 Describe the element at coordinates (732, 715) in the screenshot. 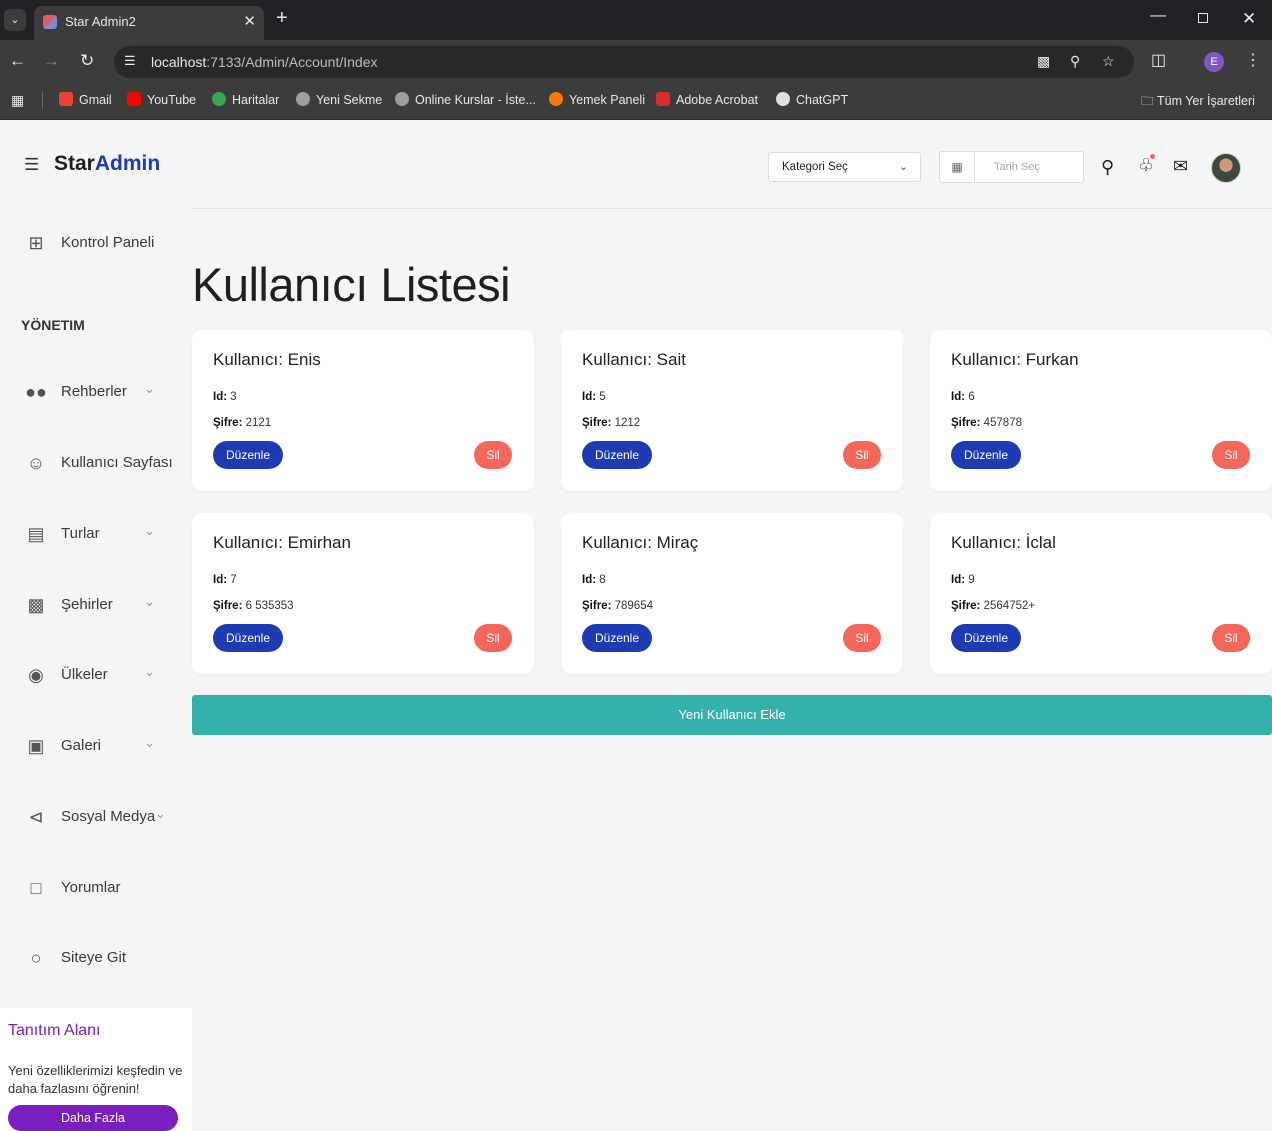

I see `add-user-button: Yeni Kullanıcı Ekle` at that location.